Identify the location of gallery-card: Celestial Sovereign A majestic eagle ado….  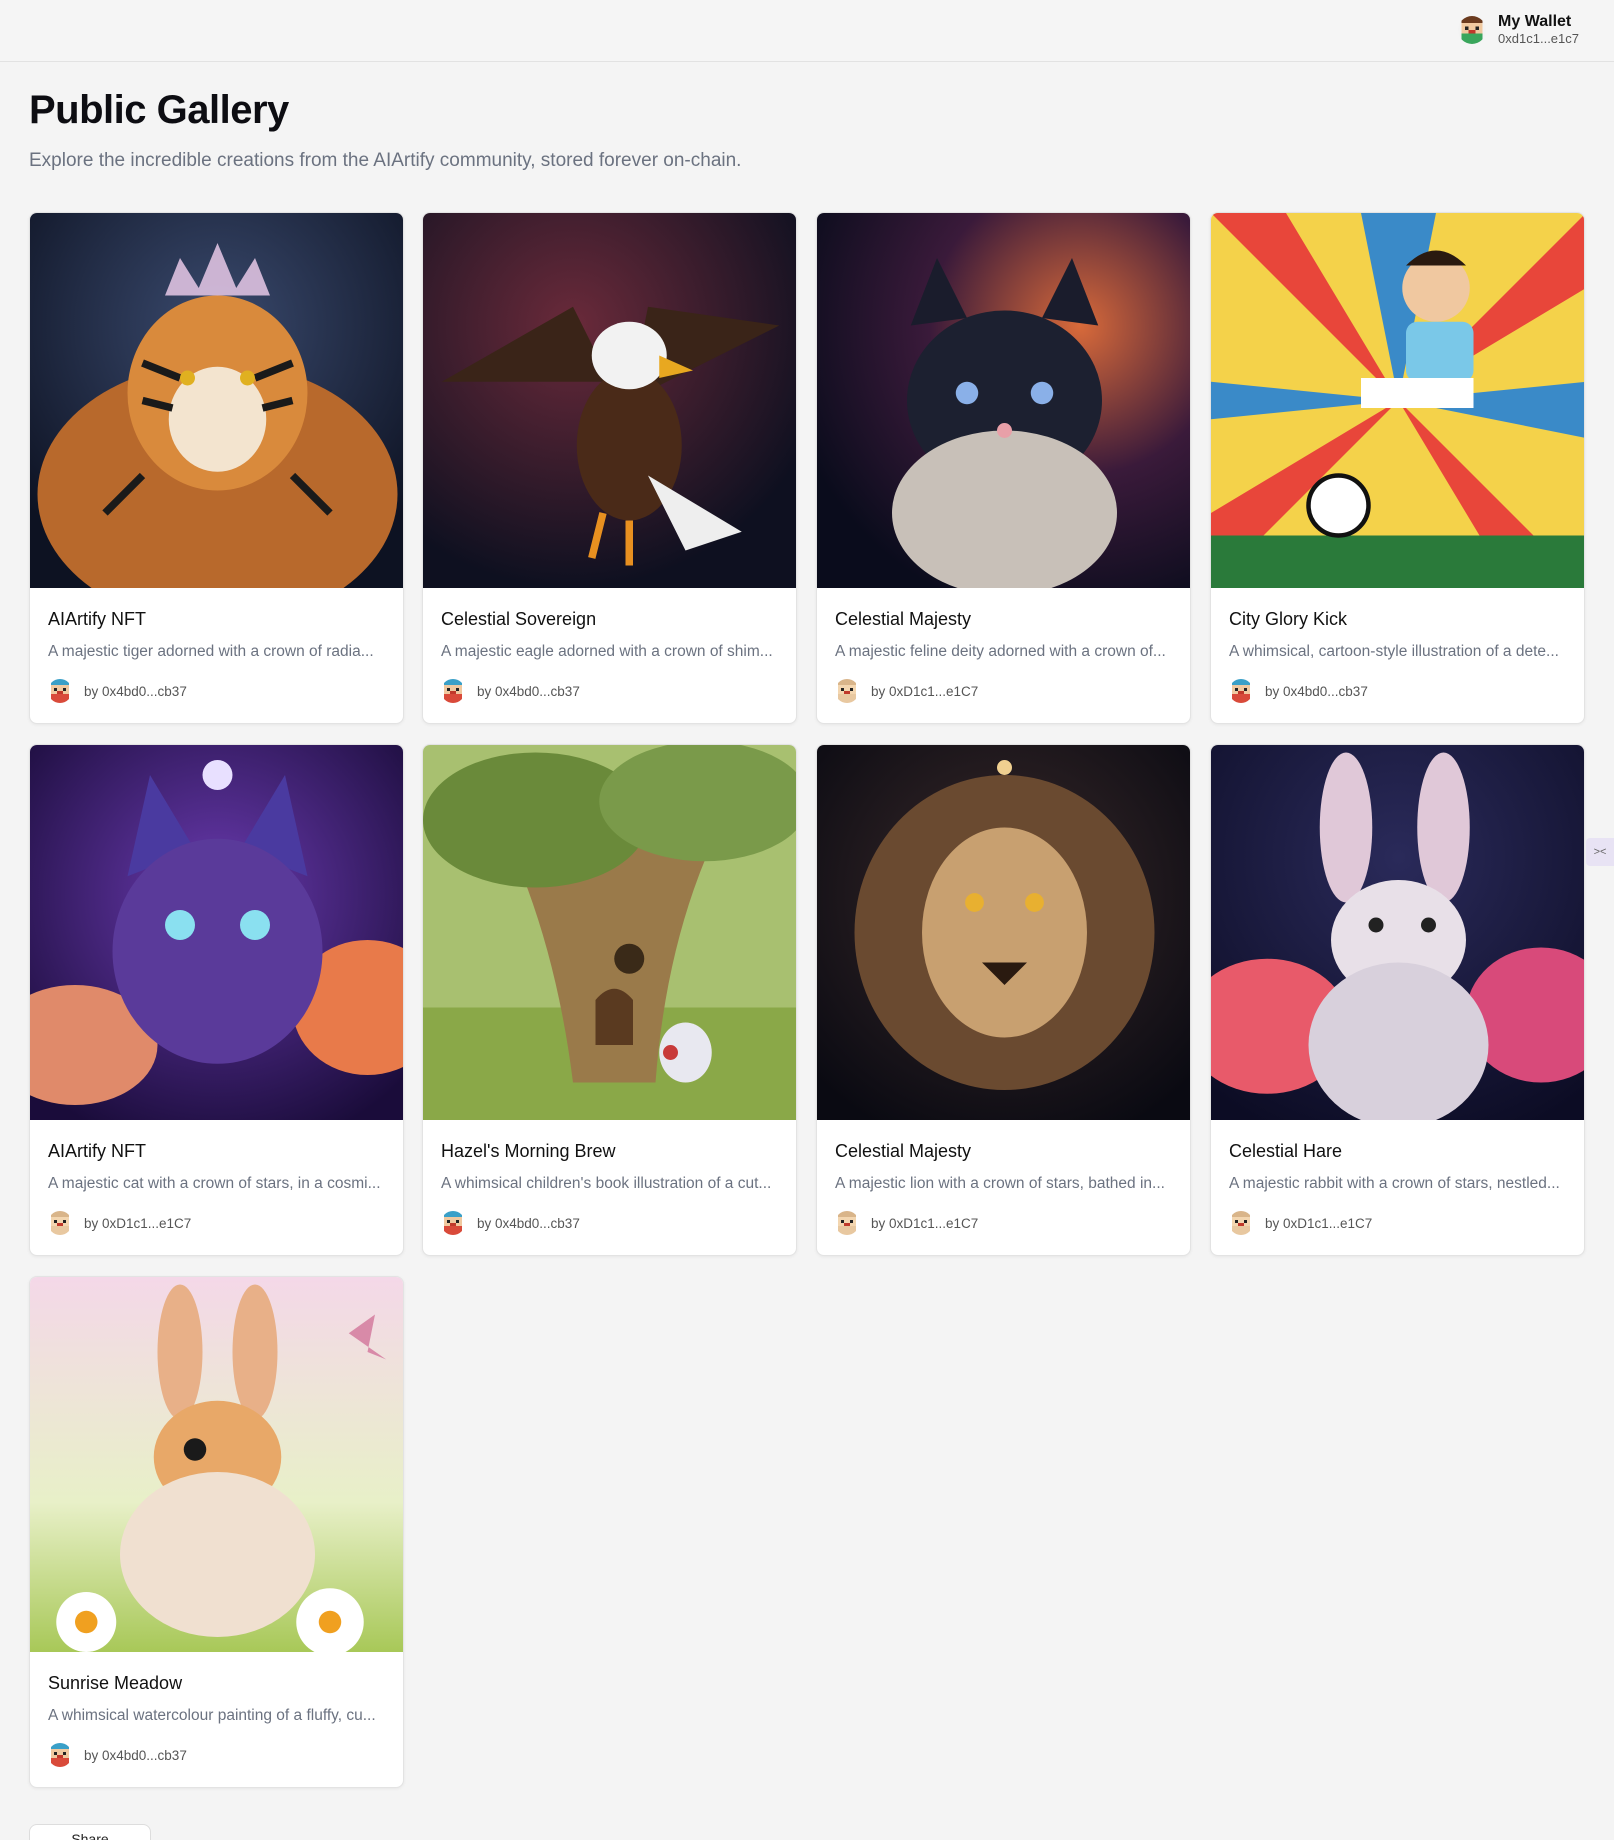
(609, 468).